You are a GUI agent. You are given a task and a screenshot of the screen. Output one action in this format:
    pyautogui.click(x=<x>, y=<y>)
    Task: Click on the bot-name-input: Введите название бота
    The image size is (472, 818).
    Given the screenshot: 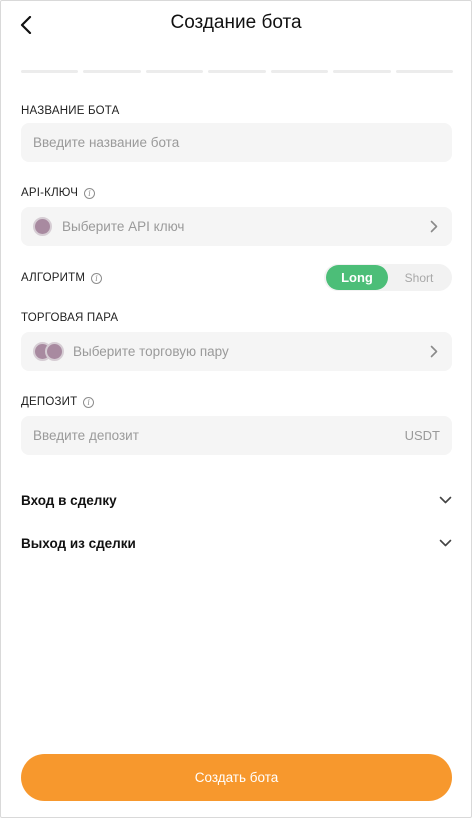 What is the action you would take?
    pyautogui.click(x=236, y=142)
    